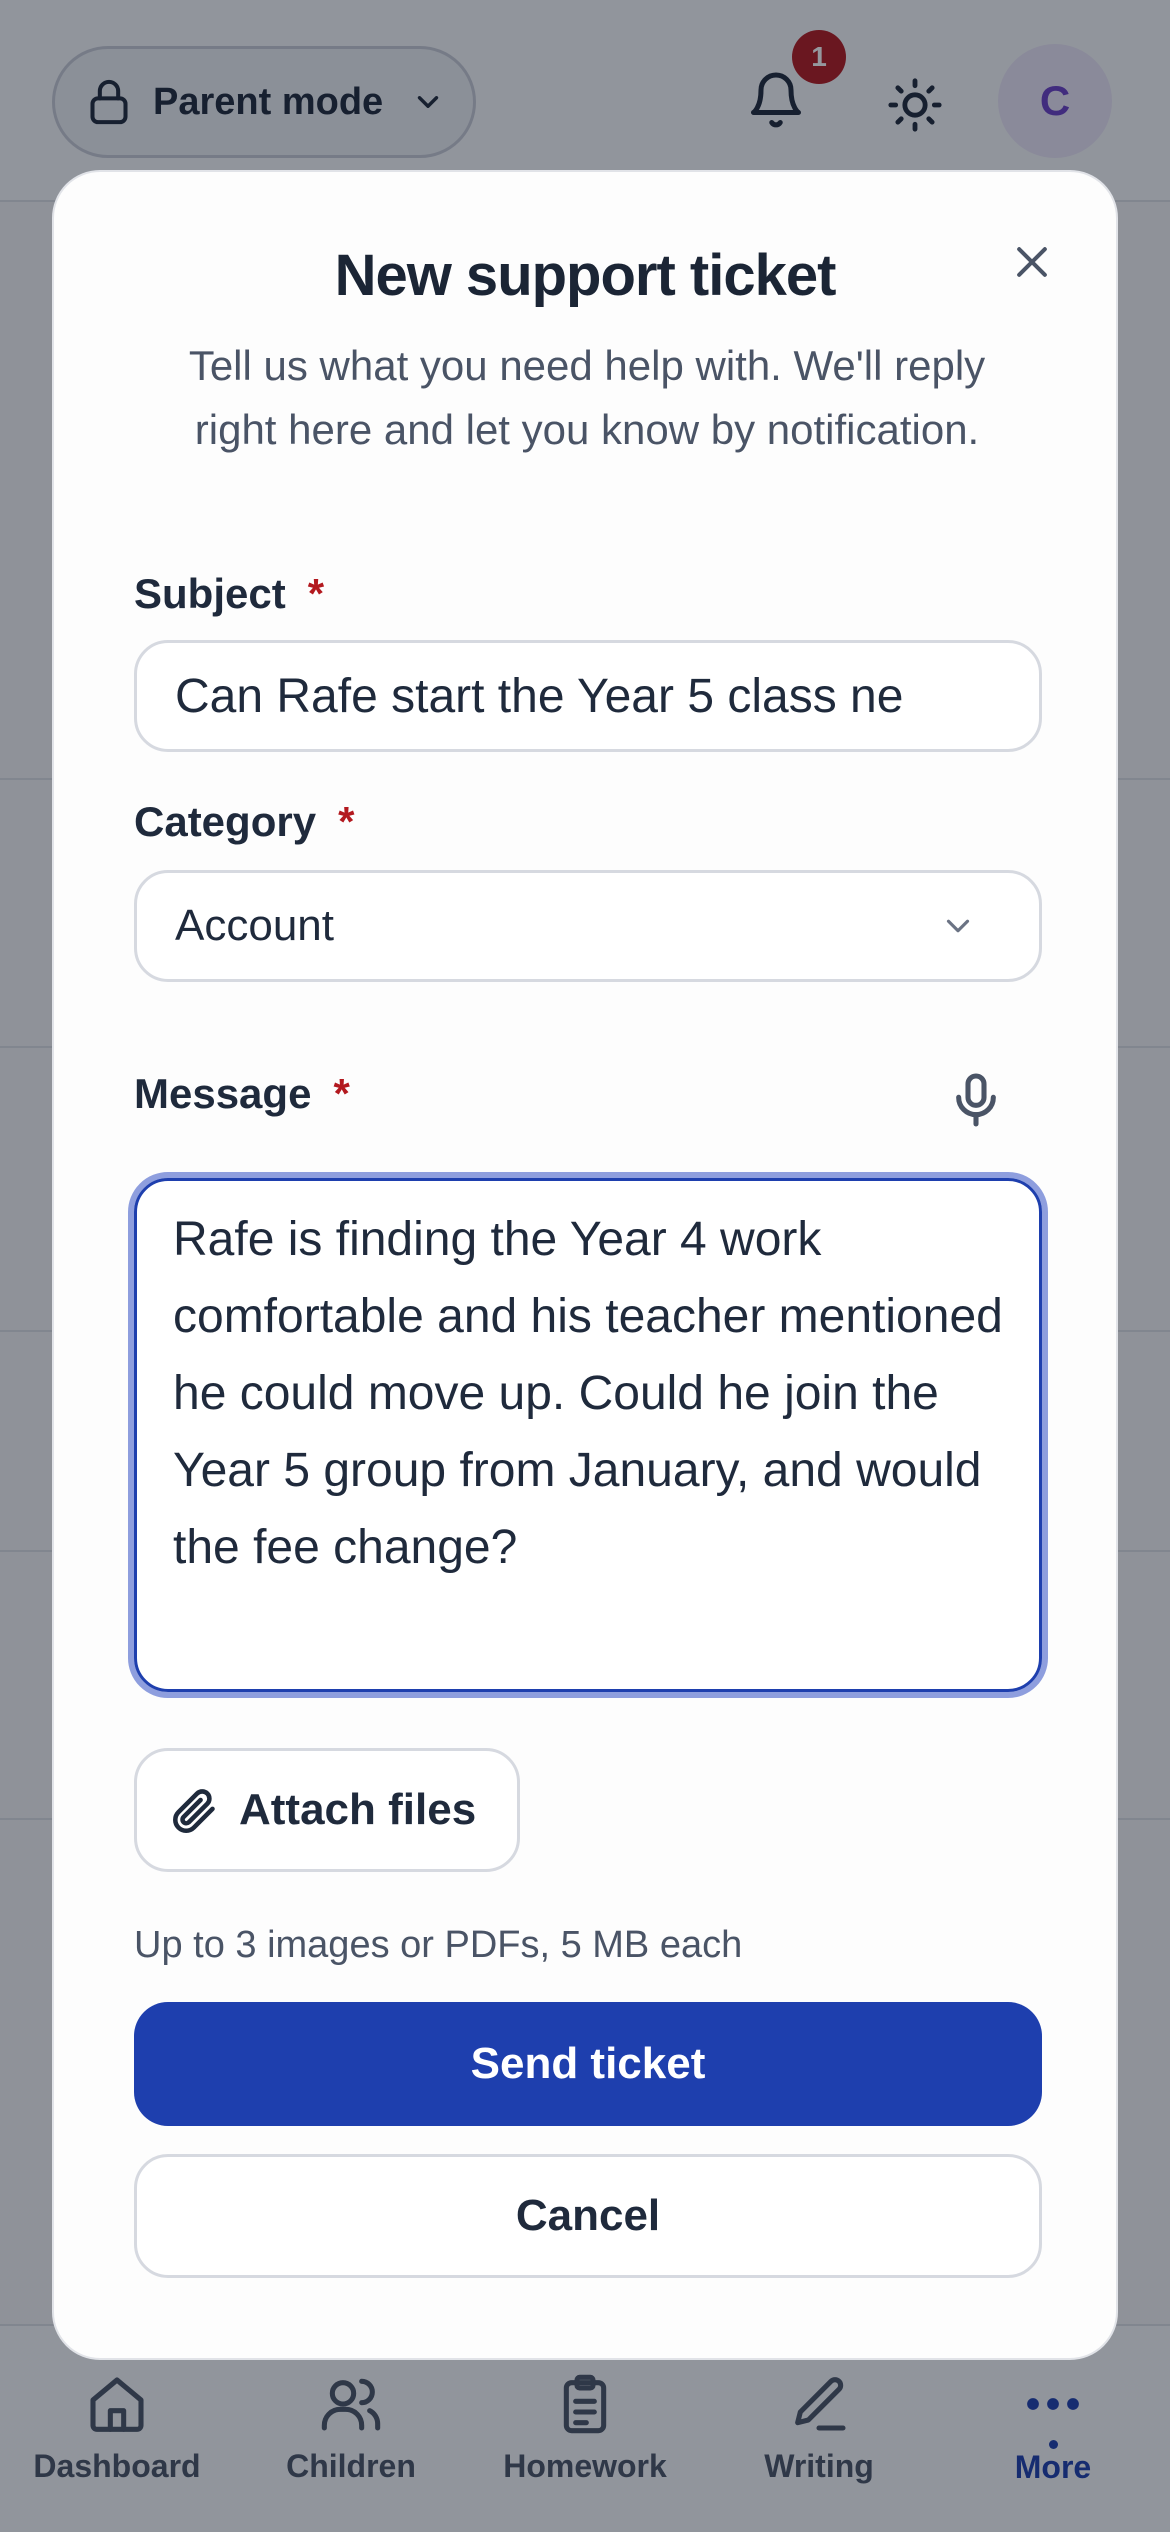  I want to click on subject-label-text: Subject, so click(210, 593).